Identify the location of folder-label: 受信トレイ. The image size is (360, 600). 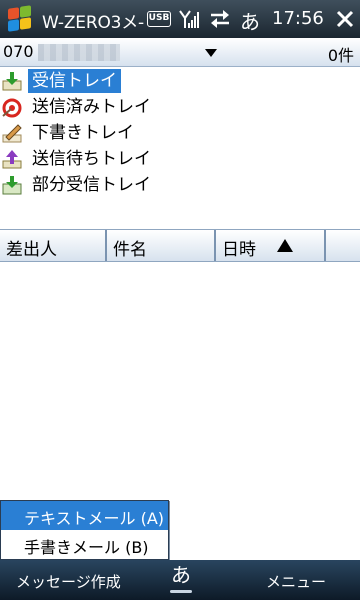
(74, 81).